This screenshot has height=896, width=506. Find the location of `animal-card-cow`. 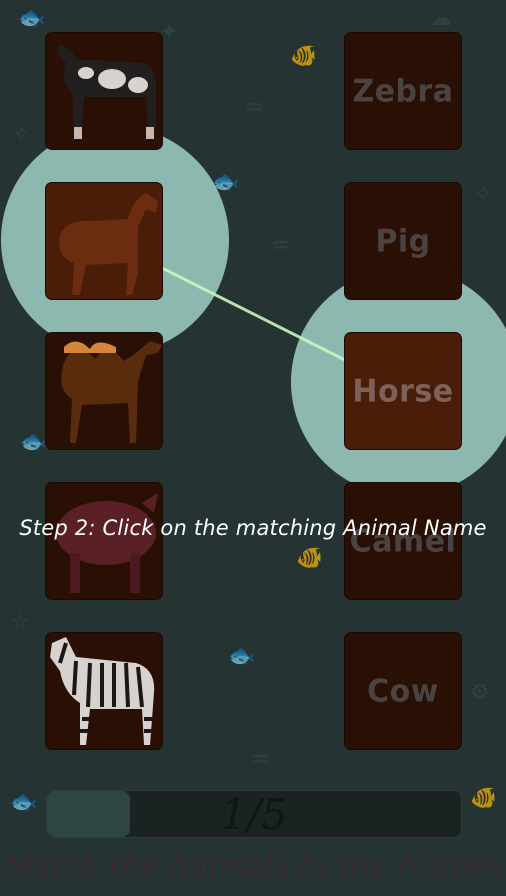

animal-card-cow is located at coordinates (104, 91).